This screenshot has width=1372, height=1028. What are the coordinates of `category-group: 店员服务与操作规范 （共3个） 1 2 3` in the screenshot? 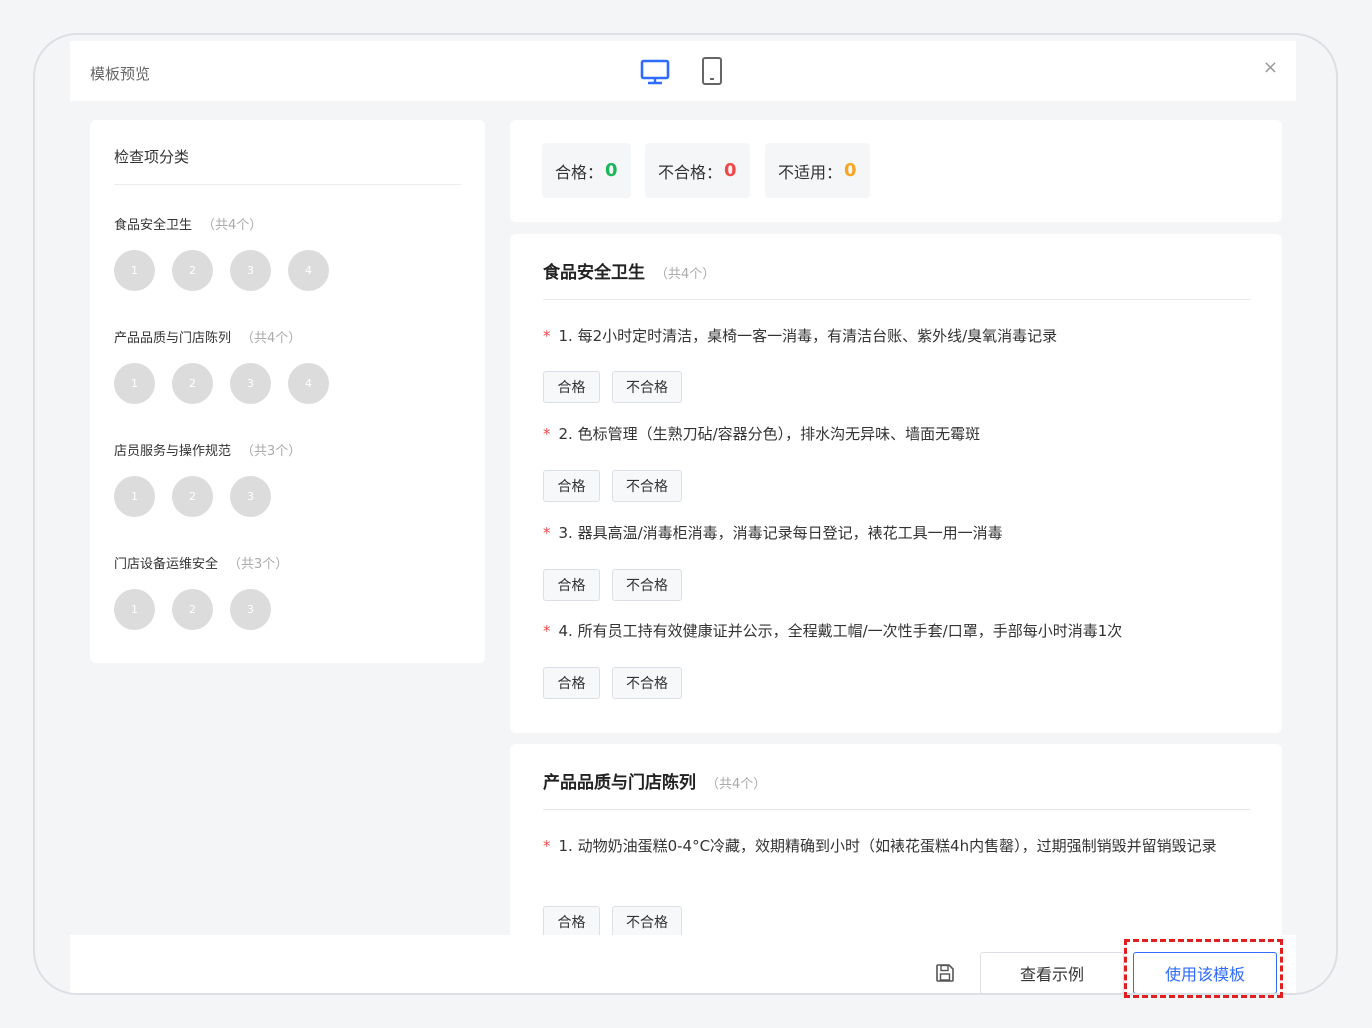 It's located at (208, 478).